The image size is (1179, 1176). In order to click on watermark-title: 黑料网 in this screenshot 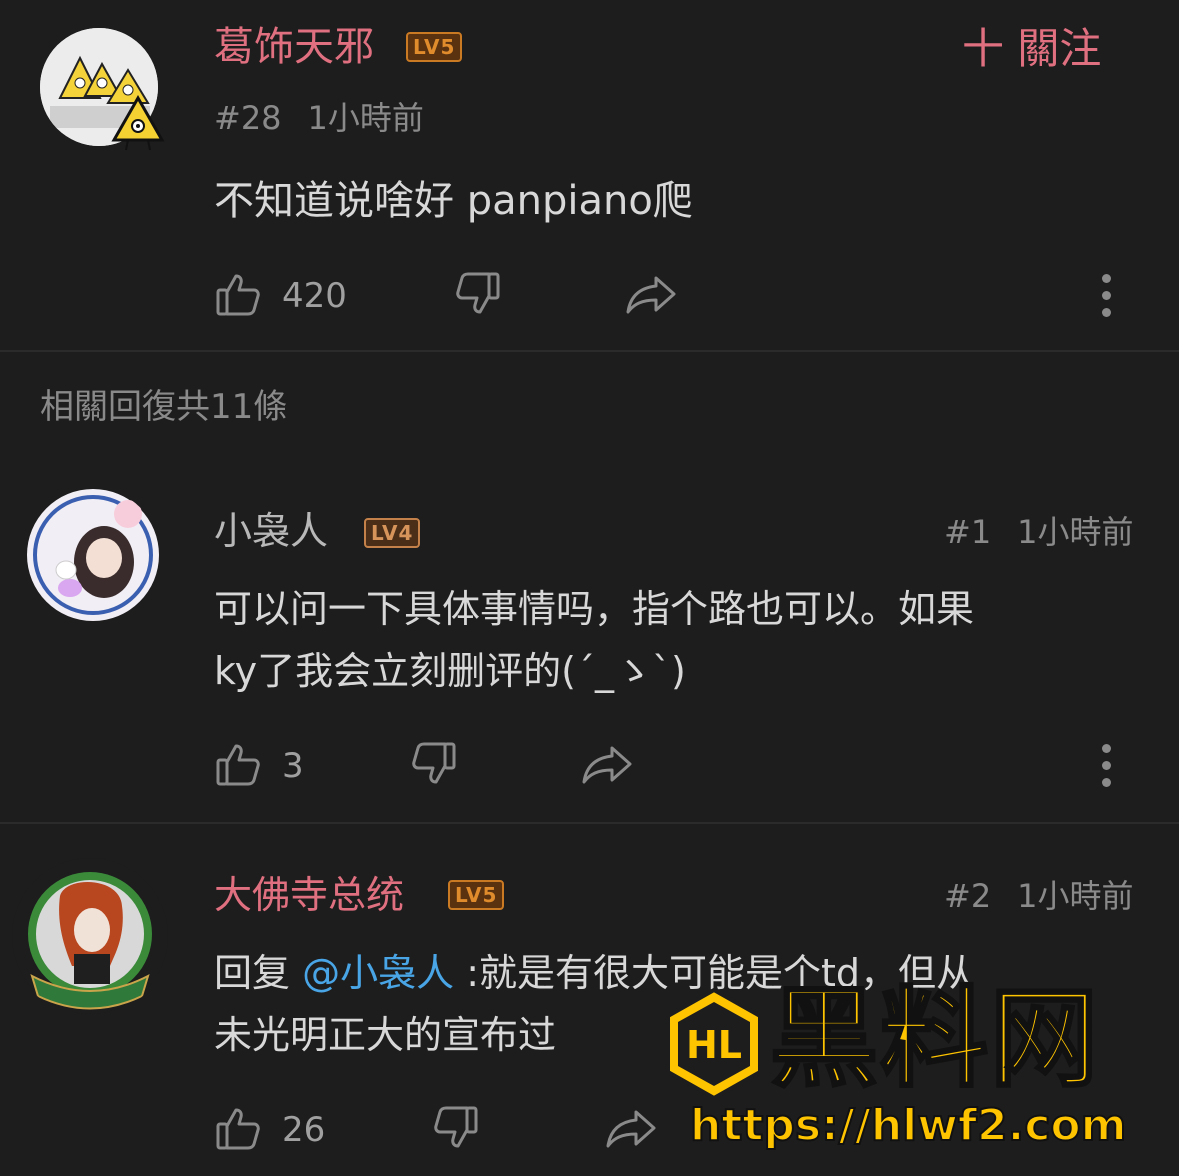, I will do `click(934, 1039)`.